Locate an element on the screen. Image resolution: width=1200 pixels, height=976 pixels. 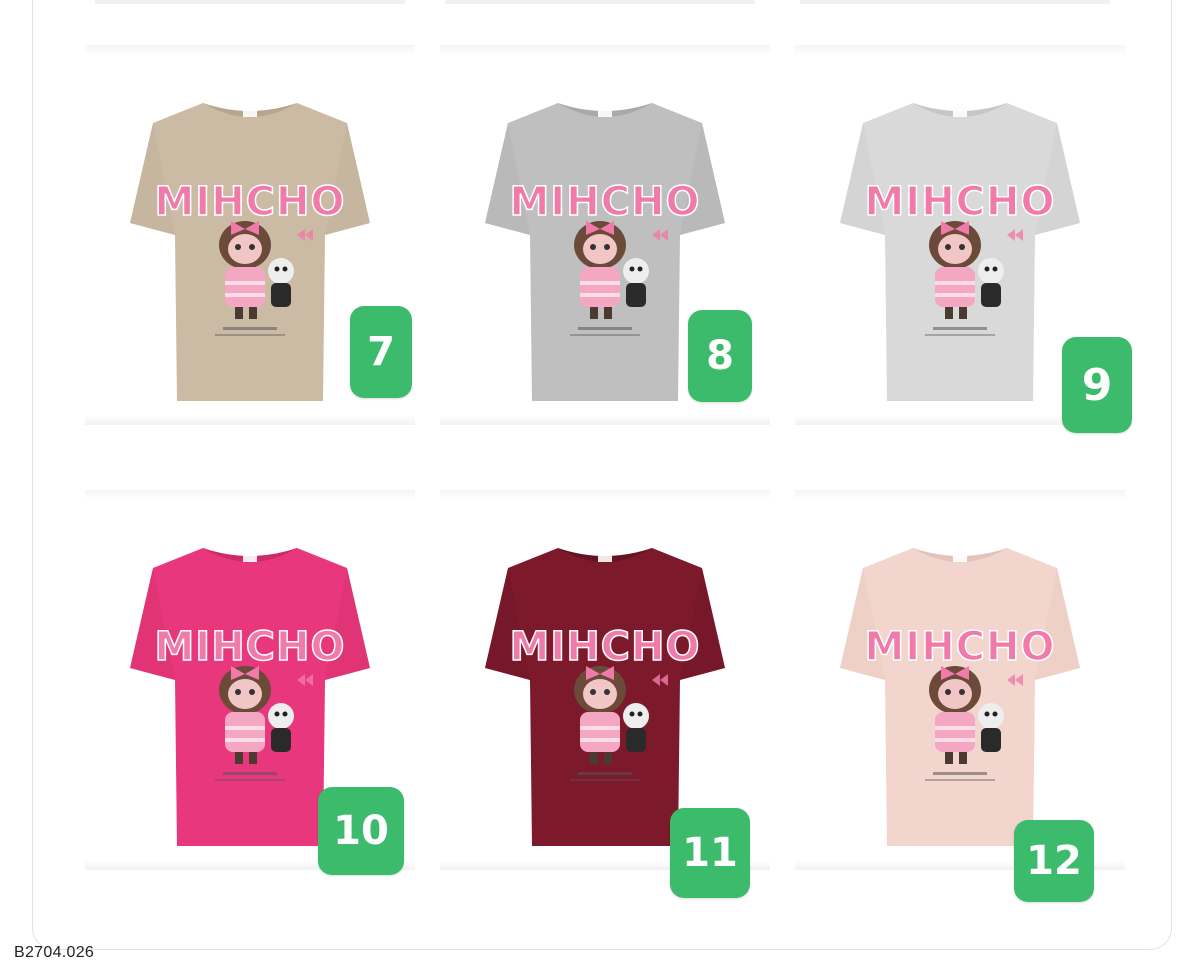
product-number-badge: 10 is located at coordinates (361, 831).